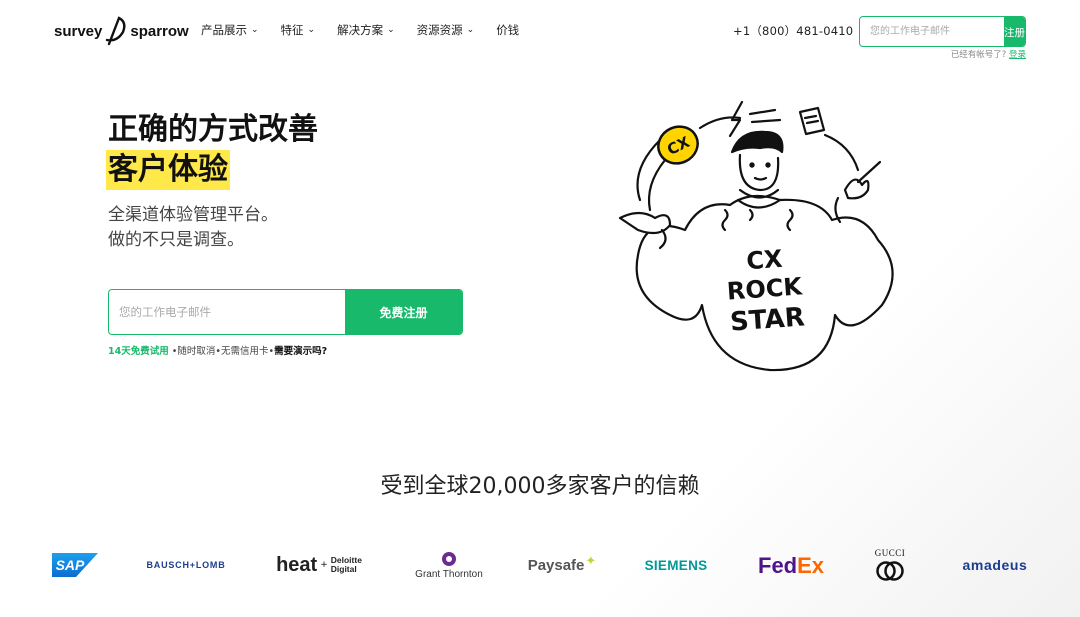 This screenshot has height=617, width=1080. I want to click on hero-title-line2: 客户体验, so click(168, 170).